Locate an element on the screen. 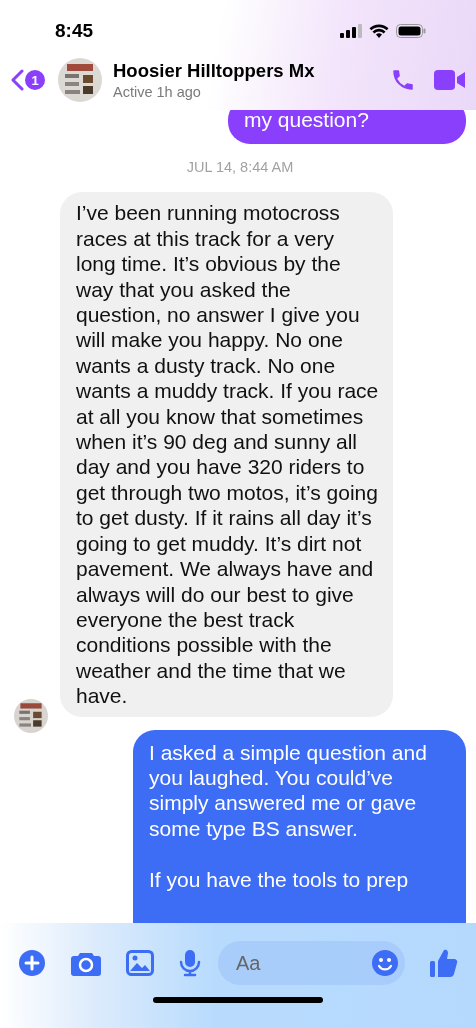 The width and height of the screenshot is (476, 1028). message-field: Aa is located at coordinates (311, 963).